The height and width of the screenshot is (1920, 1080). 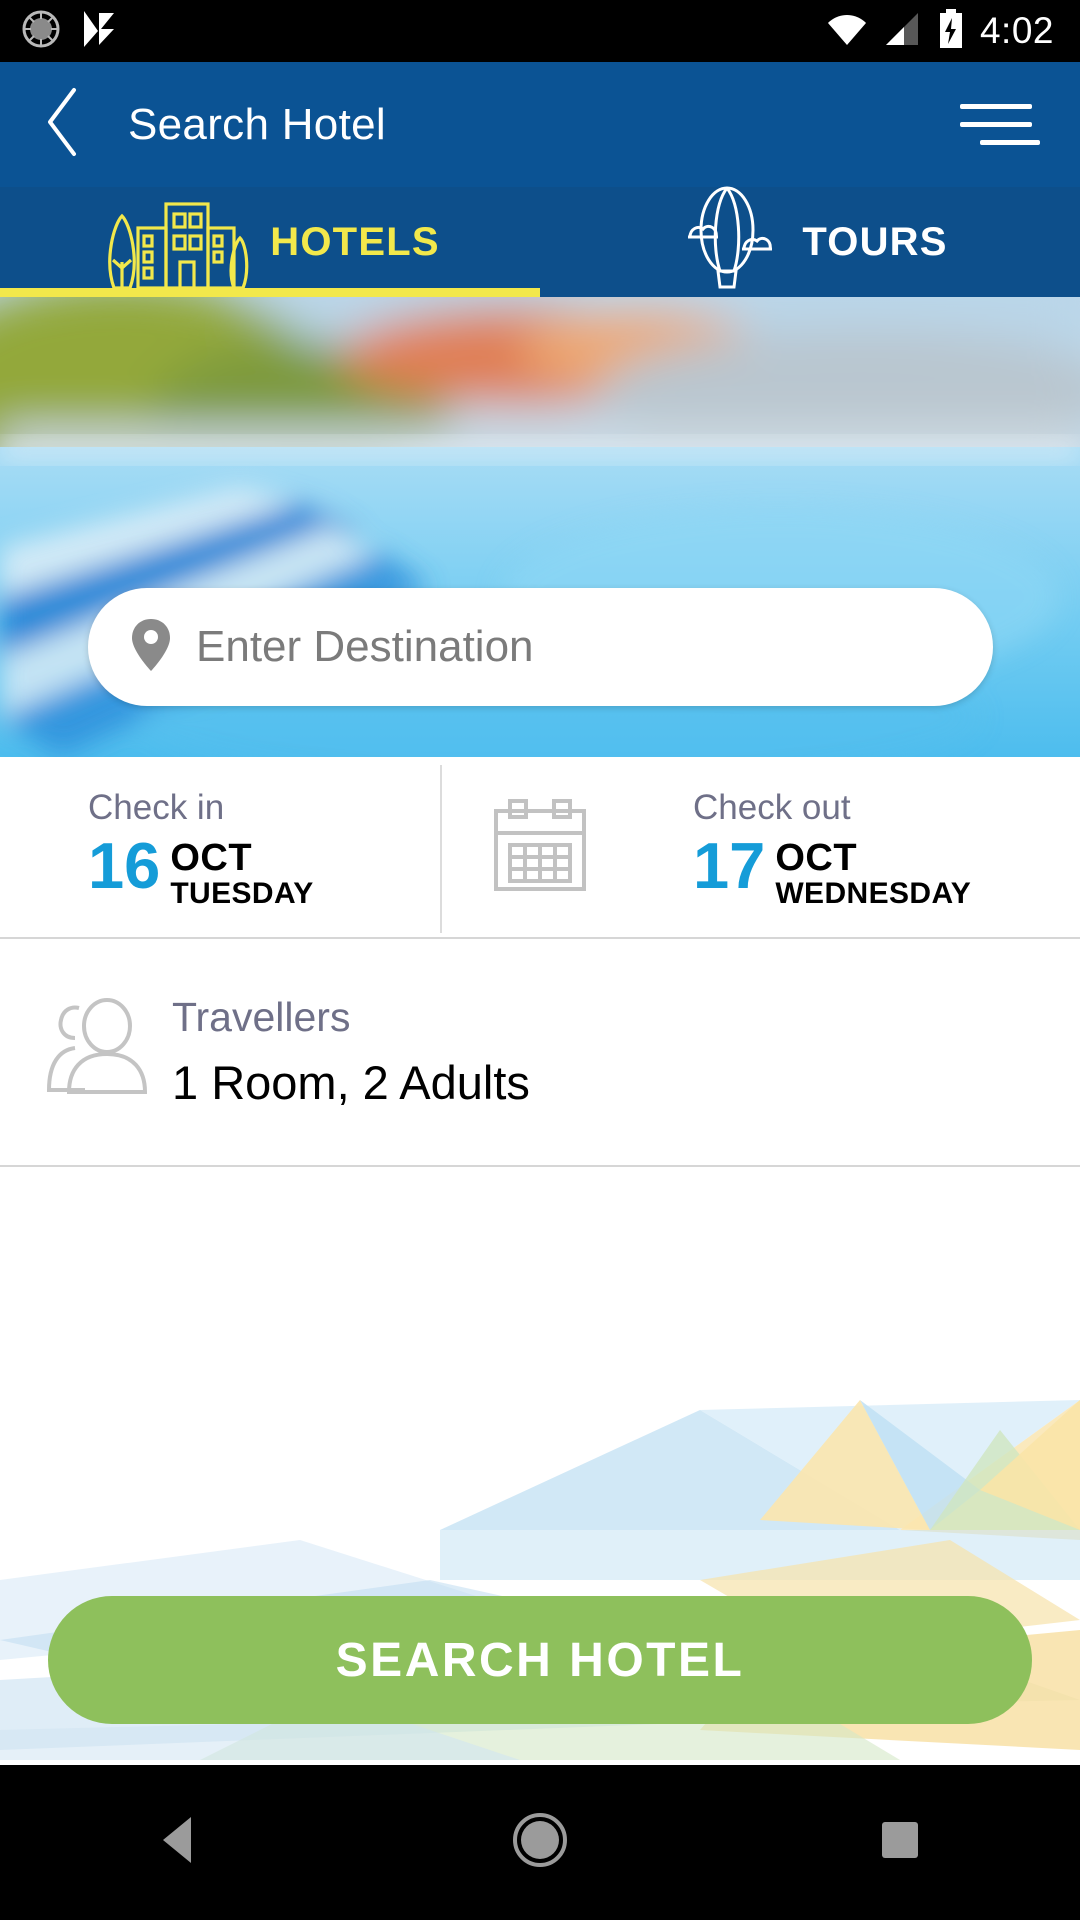 What do you see at coordinates (281, 870) in the screenshot?
I see `check-in-value: 16 OCT TUESDAY` at bounding box center [281, 870].